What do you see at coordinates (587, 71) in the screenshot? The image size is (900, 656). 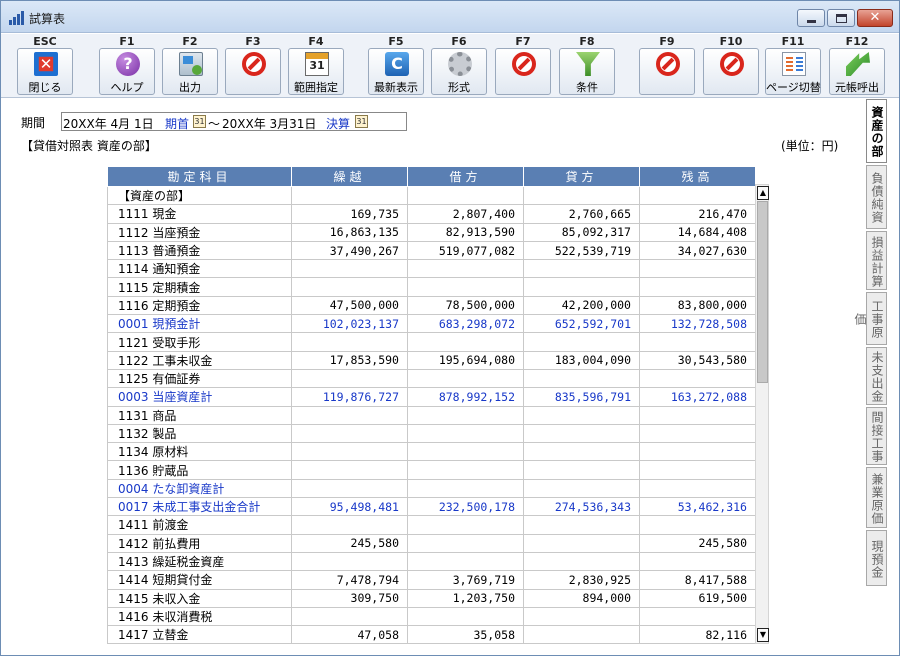 I see `f8-button: 条件` at bounding box center [587, 71].